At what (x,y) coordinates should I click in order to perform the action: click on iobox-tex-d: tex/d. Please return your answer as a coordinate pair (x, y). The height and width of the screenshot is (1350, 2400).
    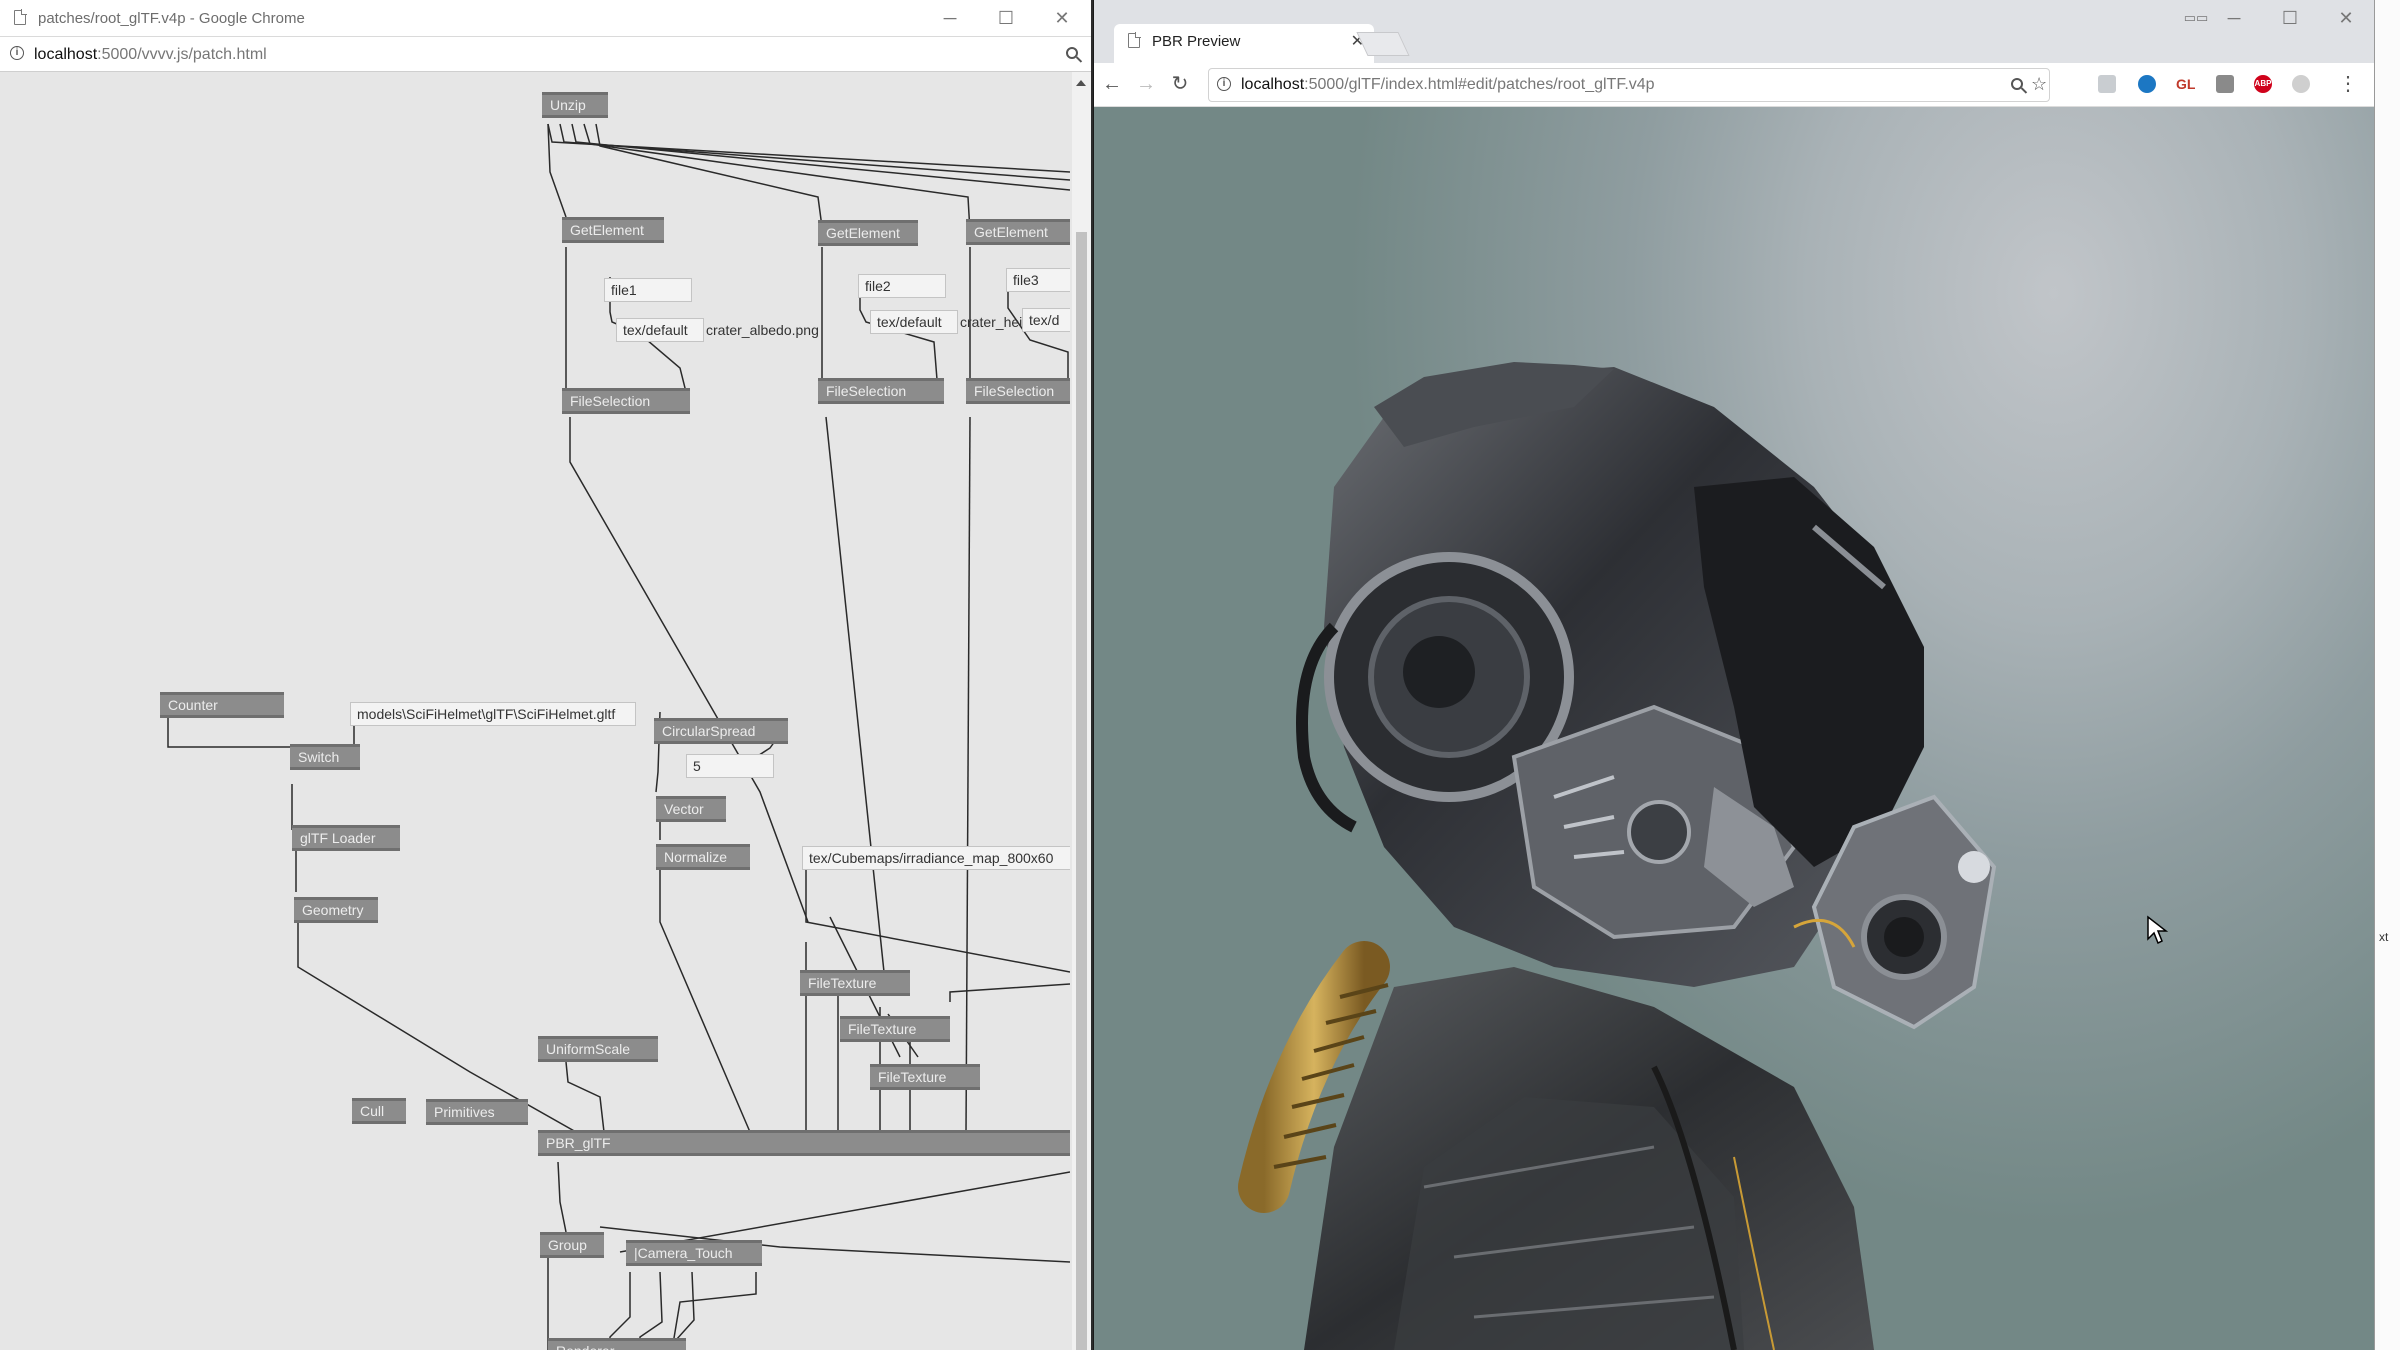
    Looking at the image, I should click on (1046, 320).